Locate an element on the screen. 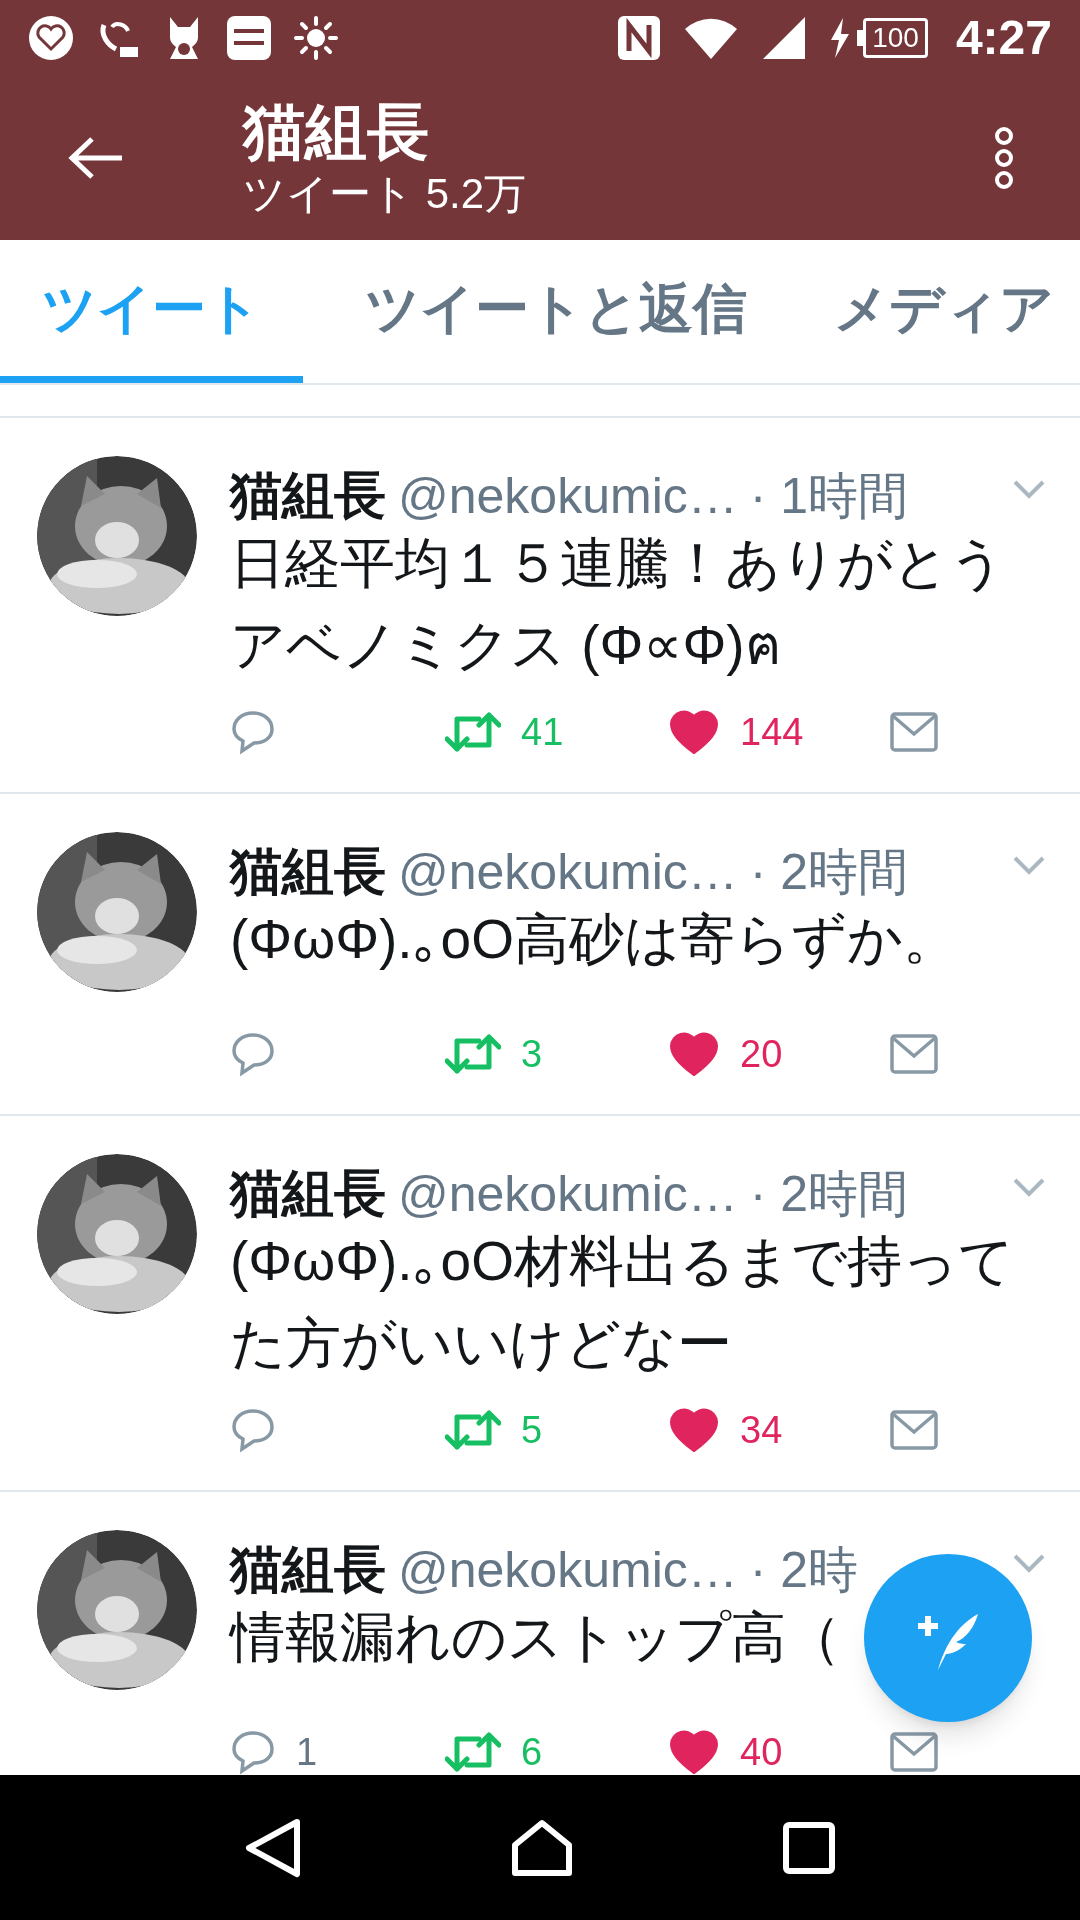  like-count: 144 is located at coordinates (772, 732).